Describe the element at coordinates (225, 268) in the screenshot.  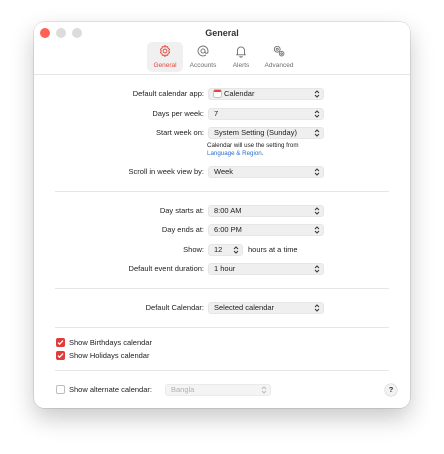
I see `default-duration-value: 1 hour` at that location.